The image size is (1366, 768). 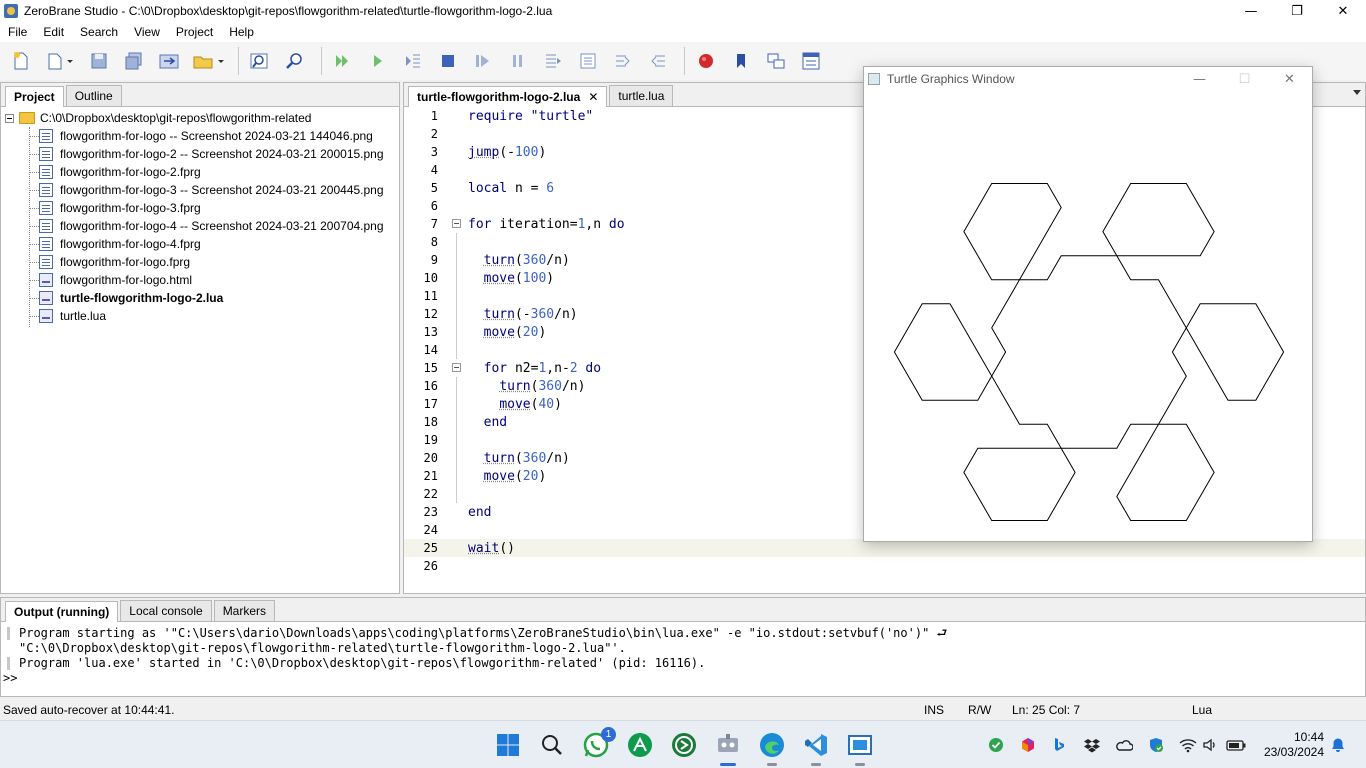 What do you see at coordinates (200, 208) in the screenshot?
I see `tree-file: flowgorithm-for-logo-3.fprg` at bounding box center [200, 208].